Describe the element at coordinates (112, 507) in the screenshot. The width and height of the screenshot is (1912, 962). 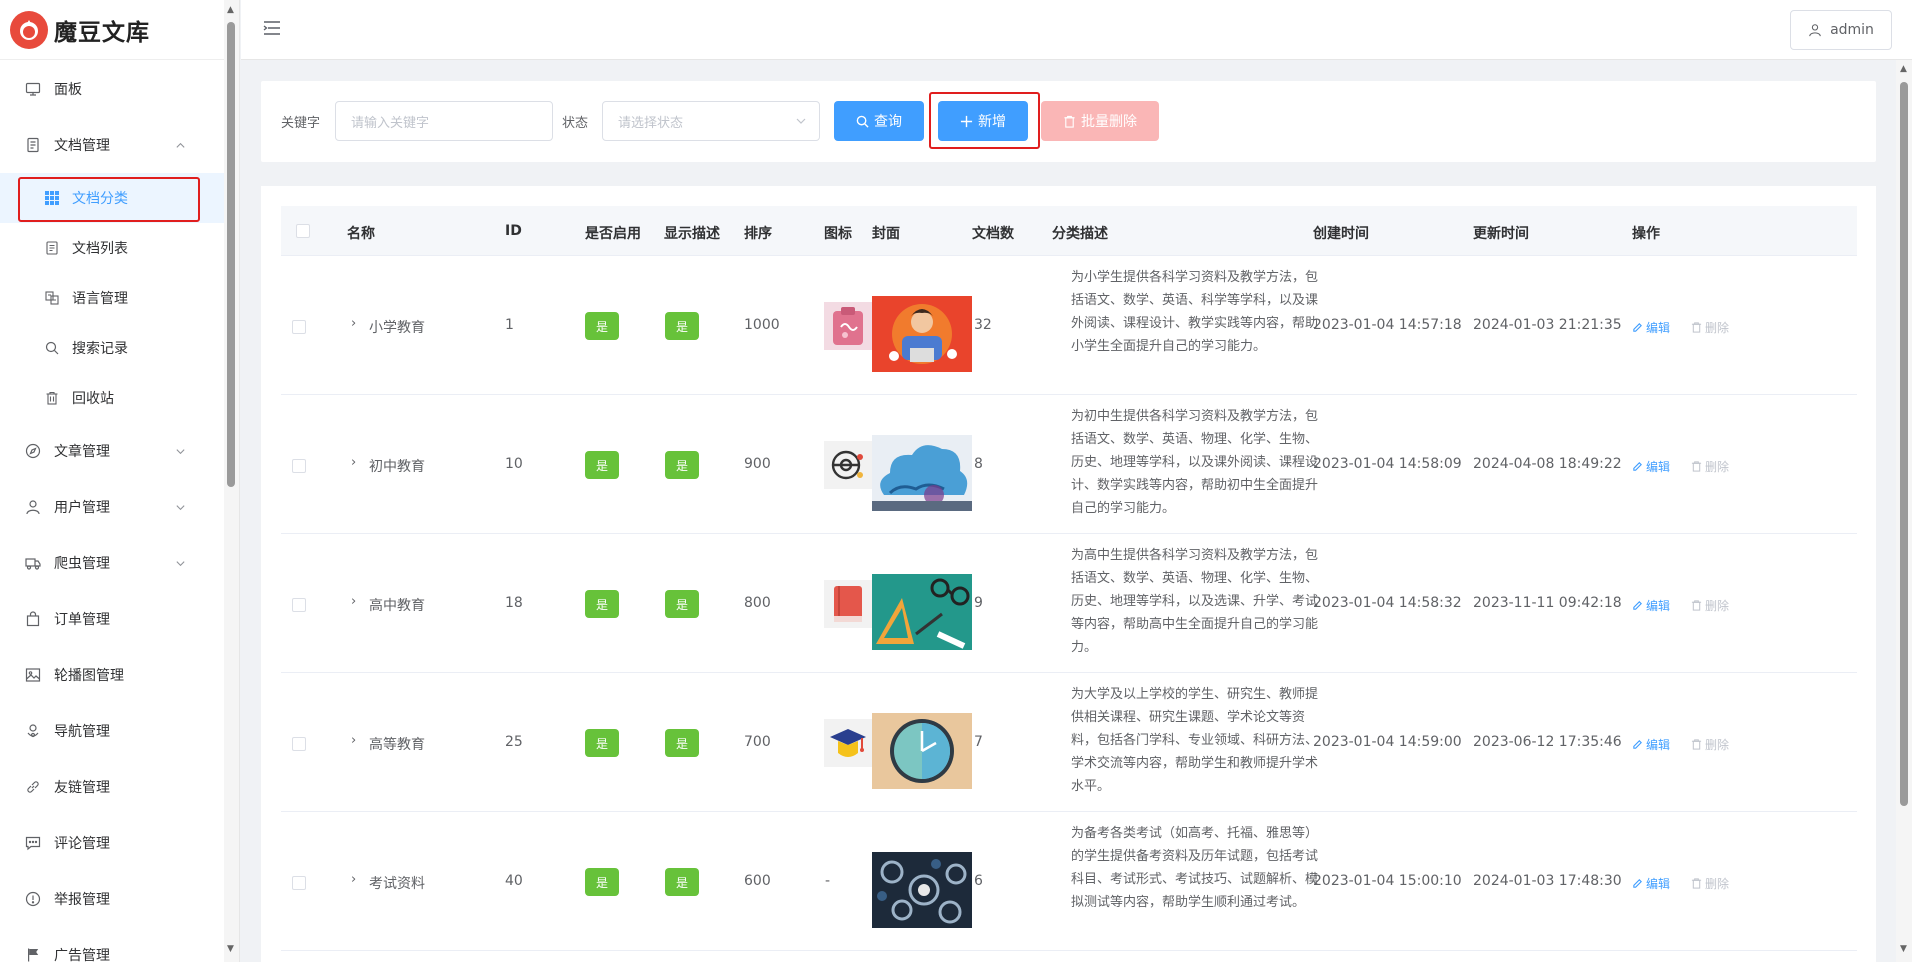
I see `sidebar-item-users: 用户管理` at that location.